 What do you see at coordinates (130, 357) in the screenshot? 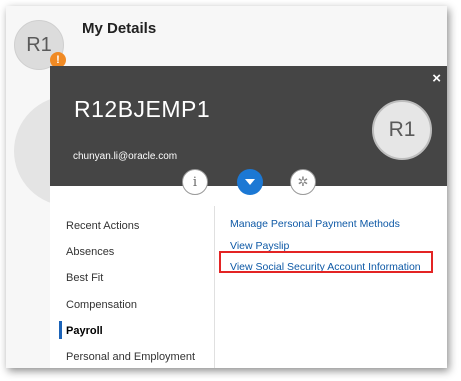
I see `nav-item-personal-and-employment: Personal and Employment` at bounding box center [130, 357].